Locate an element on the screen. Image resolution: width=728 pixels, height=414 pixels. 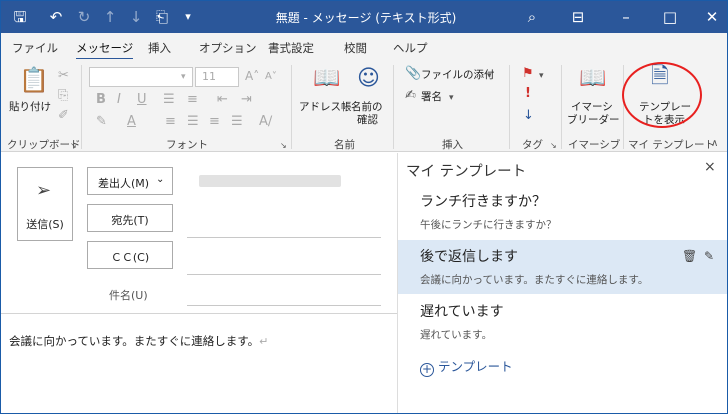
send-label: 送信(S) is located at coordinates (45, 224).